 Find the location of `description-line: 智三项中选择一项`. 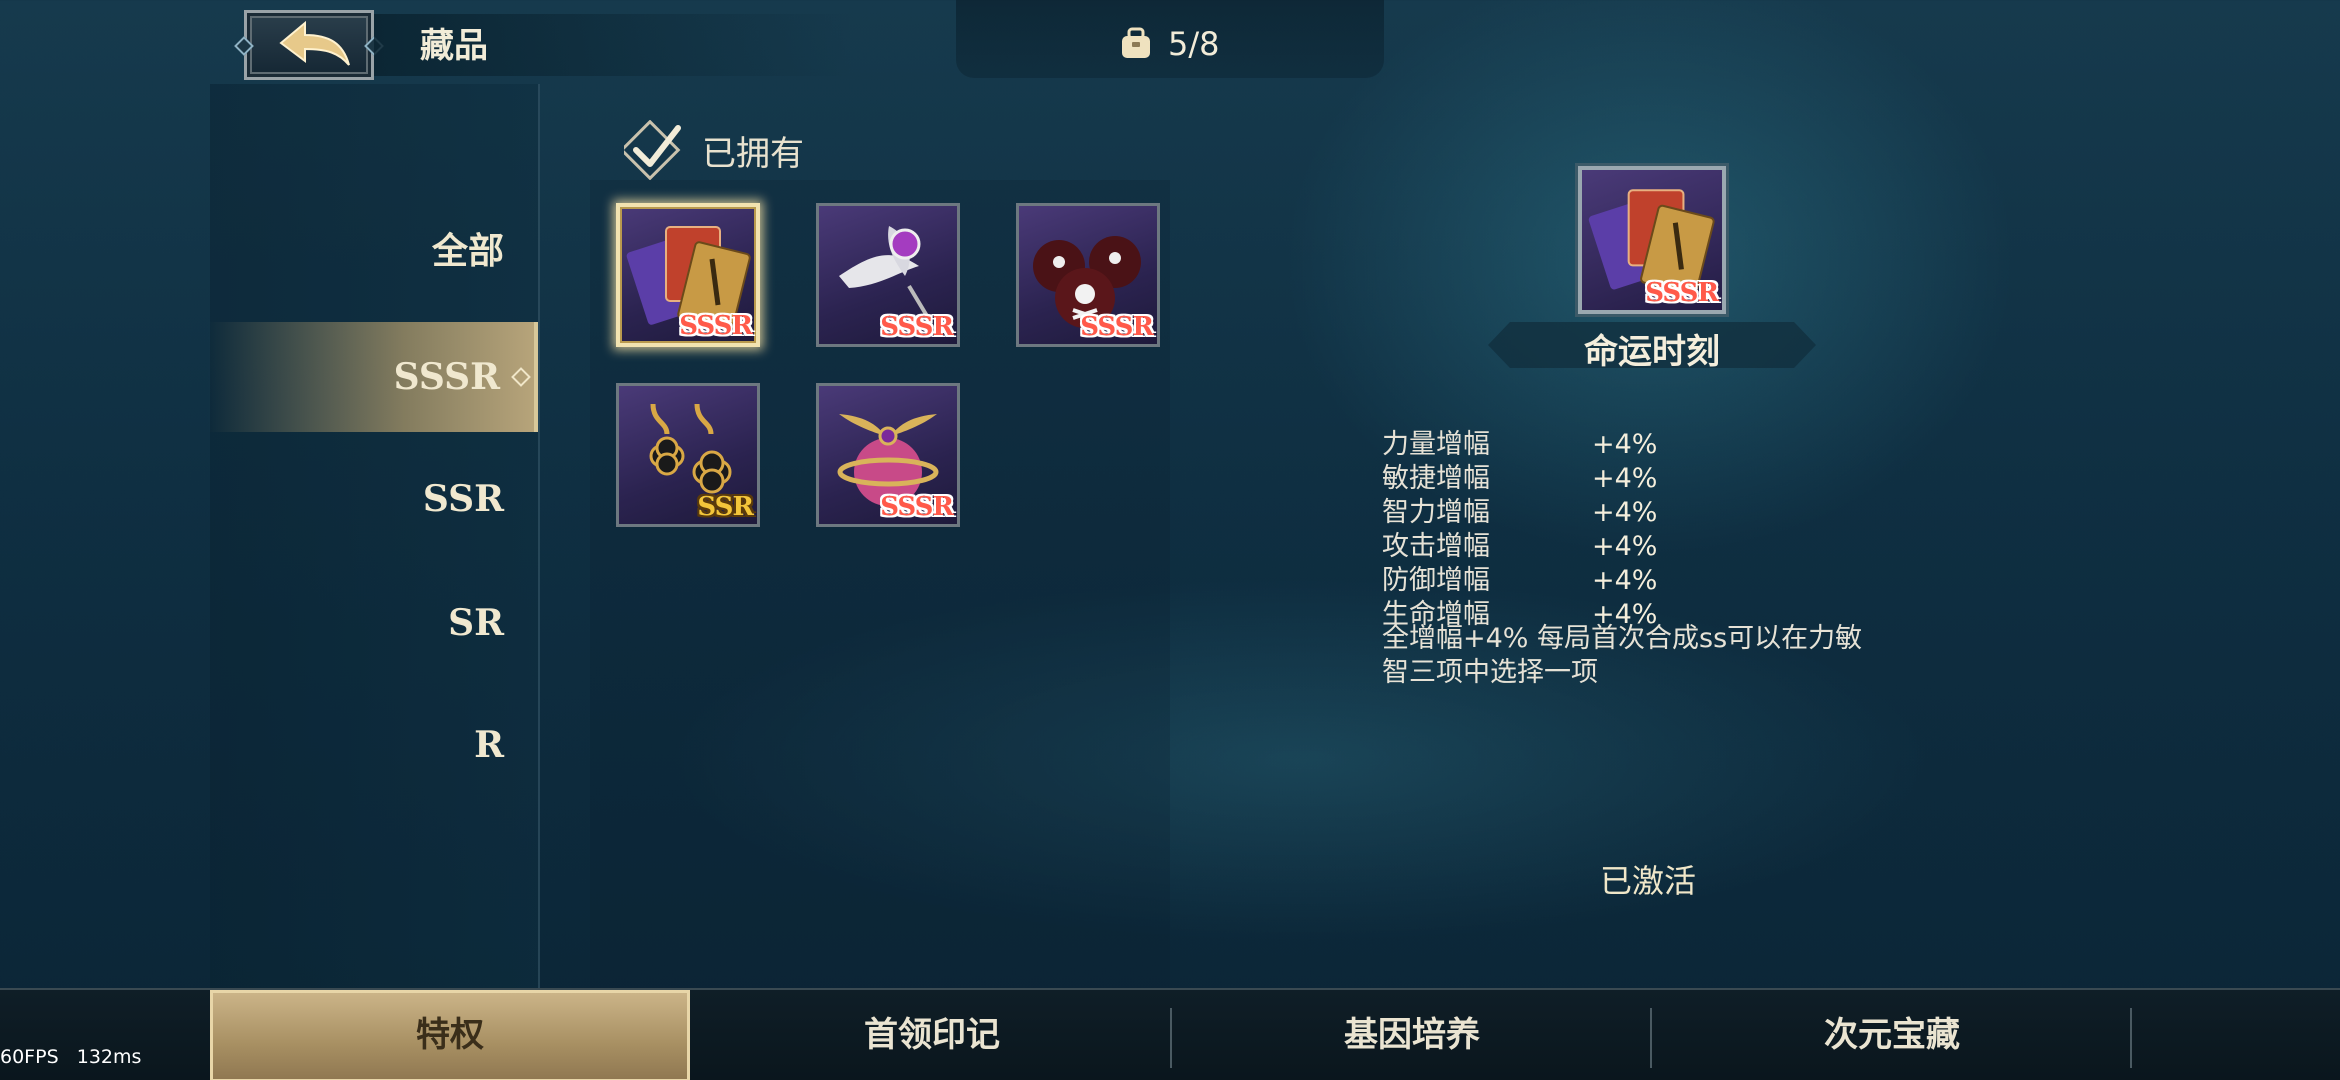

description-line: 智三项中选择一项 is located at coordinates (1490, 672).